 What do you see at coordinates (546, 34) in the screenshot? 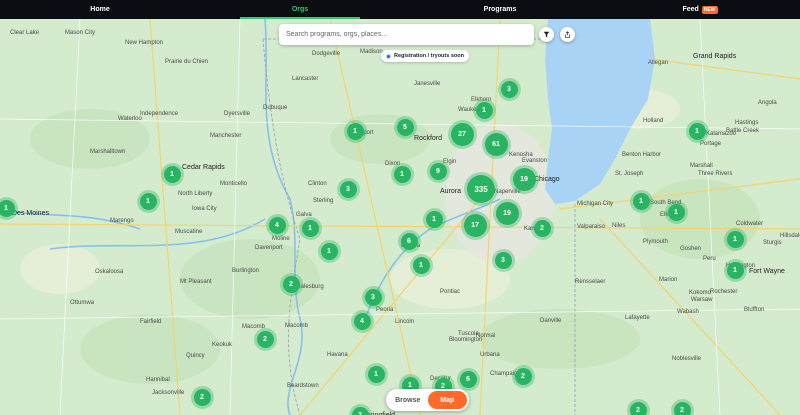
I see `filter-button` at bounding box center [546, 34].